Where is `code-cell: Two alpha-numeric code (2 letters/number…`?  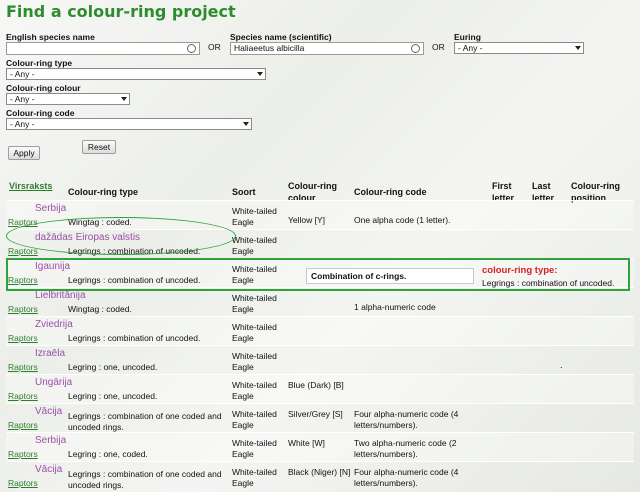
code-cell: Two alpha-numeric code (2 letters/number… is located at coordinates (405, 448).